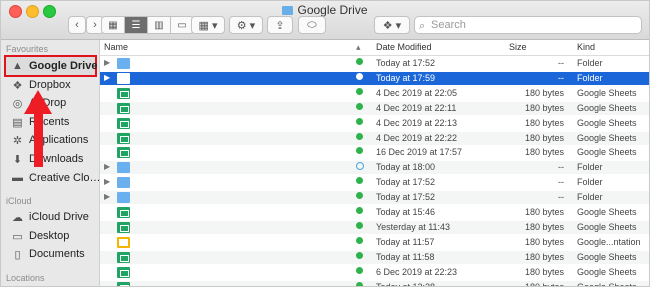 This screenshot has width=650, height=287. What do you see at coordinates (413, 226) in the screenshot?
I see `file-date: Yesterday at 11:43` at bounding box center [413, 226].